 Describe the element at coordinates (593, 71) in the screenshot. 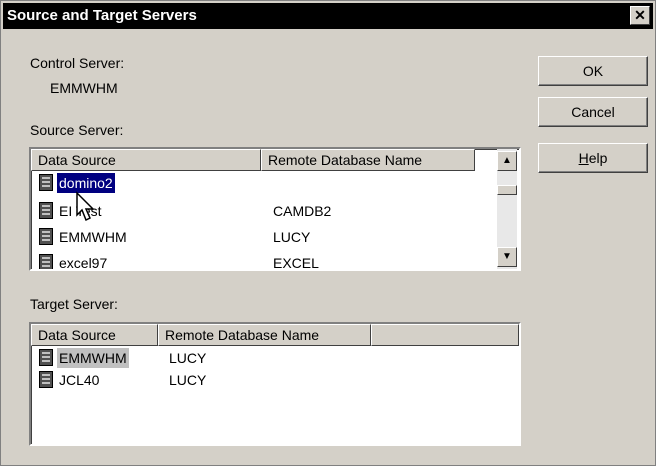

I see `ok-button: OK` at that location.